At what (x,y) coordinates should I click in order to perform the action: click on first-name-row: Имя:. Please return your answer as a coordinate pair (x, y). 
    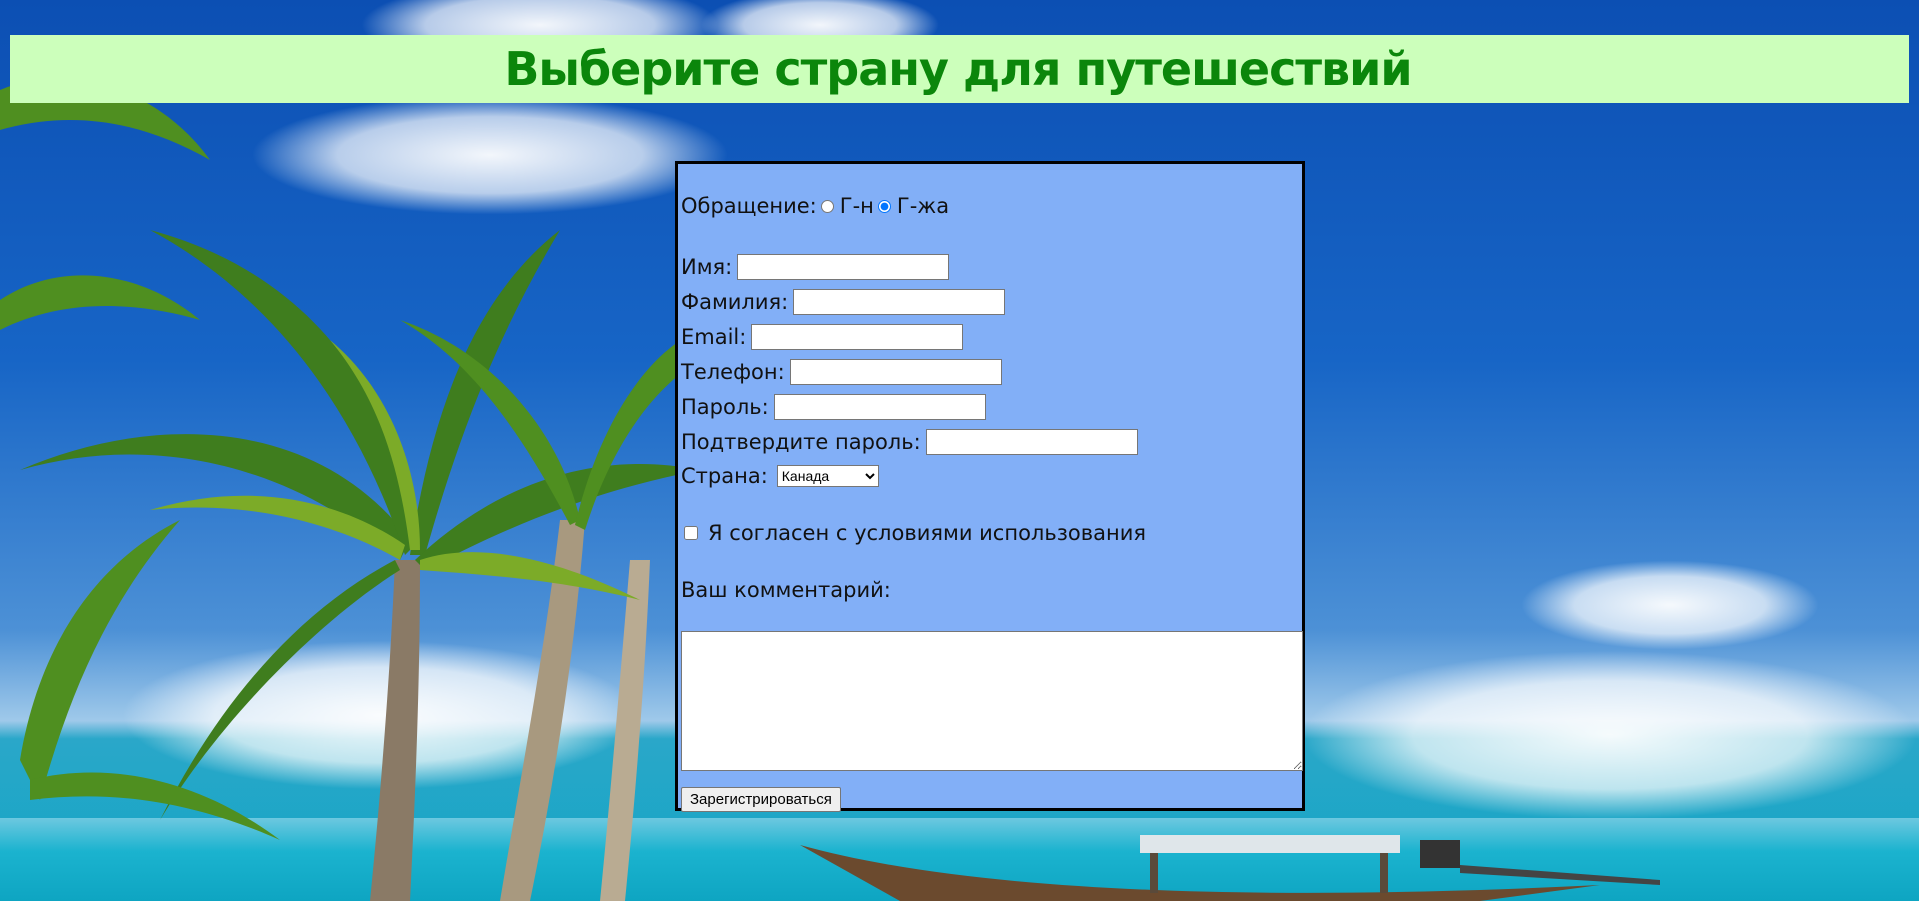
    Looking at the image, I should click on (815, 267).